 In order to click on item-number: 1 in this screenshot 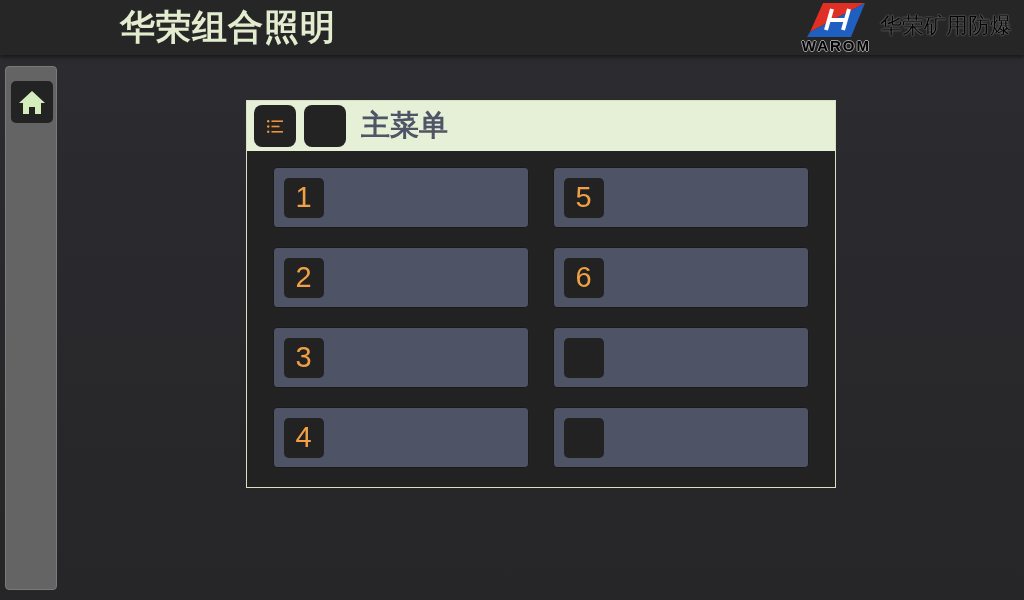, I will do `click(303, 197)`.